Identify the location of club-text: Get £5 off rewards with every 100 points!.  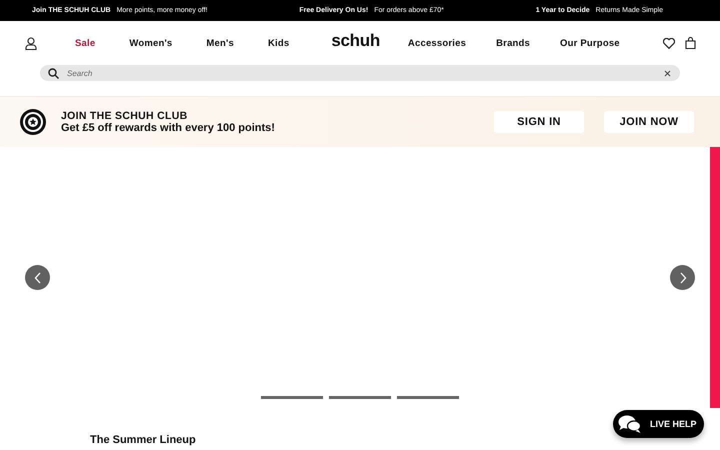
(168, 128).